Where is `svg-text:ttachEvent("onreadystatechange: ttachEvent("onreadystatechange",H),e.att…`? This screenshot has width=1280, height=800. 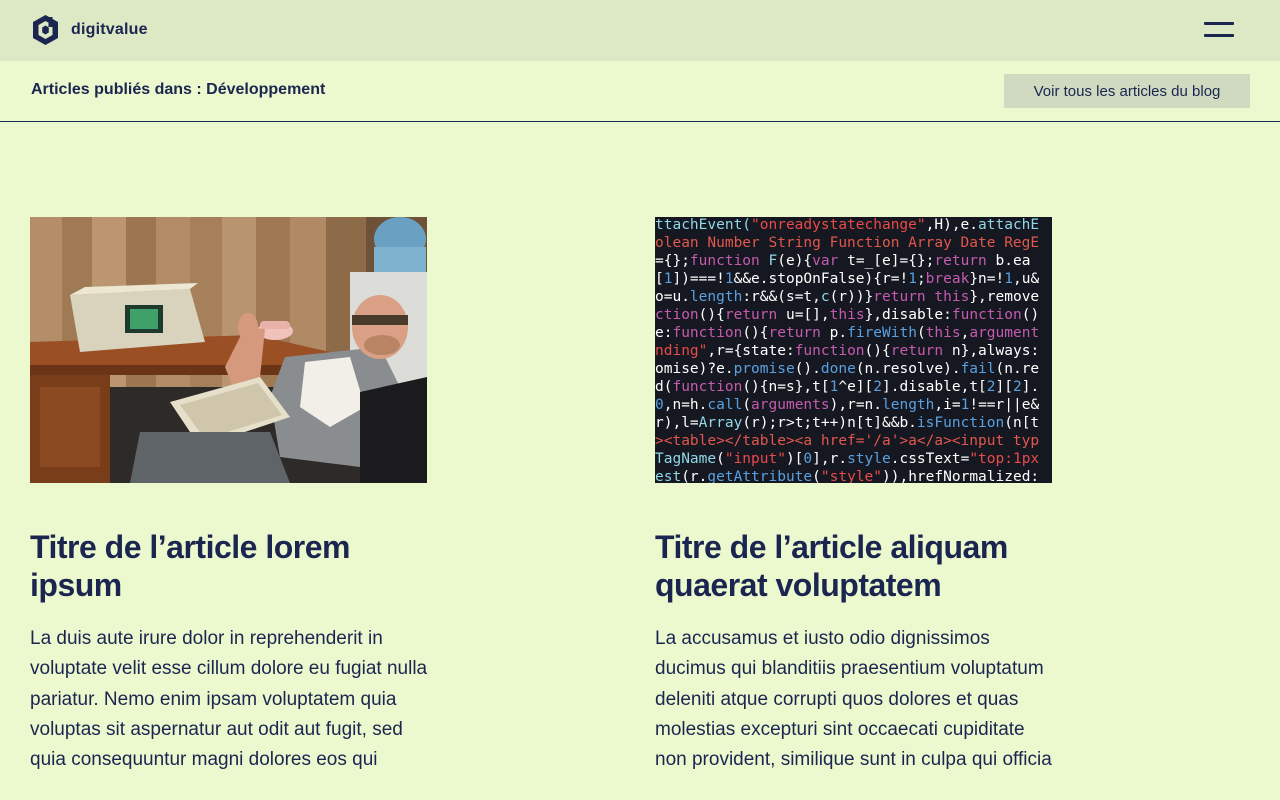
svg-text:ttachEvent("onreadystatechange: ttachEvent("onreadystatechange",H),e.att… is located at coordinates (847, 225).